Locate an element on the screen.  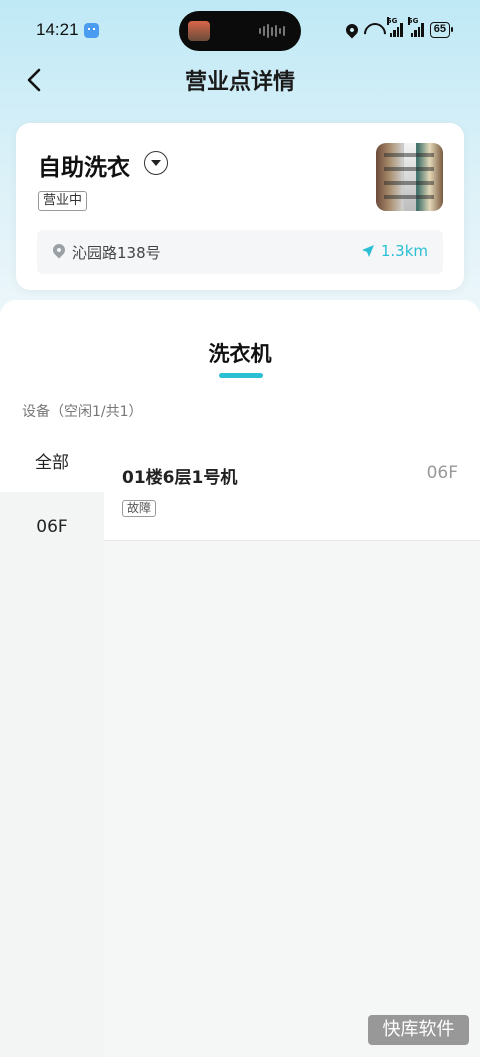
cellular-signal-icon-2: 5G is located at coordinates (415, 27).